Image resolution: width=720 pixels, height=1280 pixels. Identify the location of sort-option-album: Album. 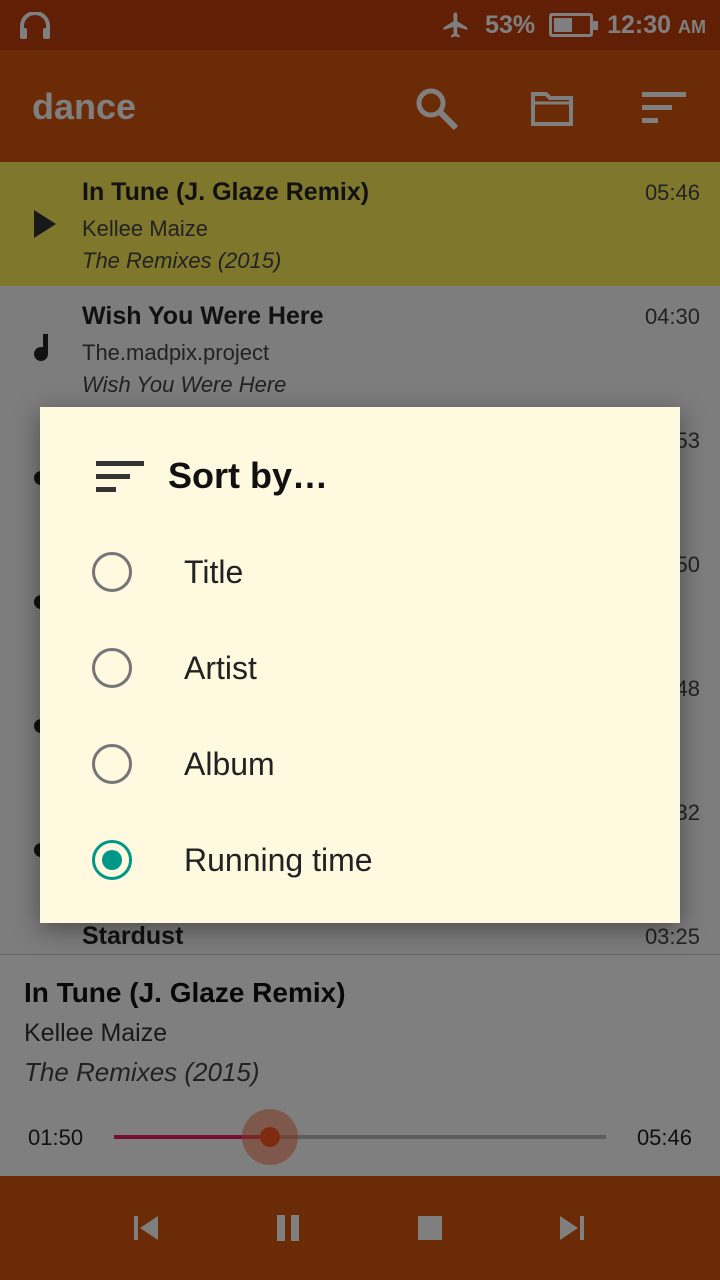
(360, 764).